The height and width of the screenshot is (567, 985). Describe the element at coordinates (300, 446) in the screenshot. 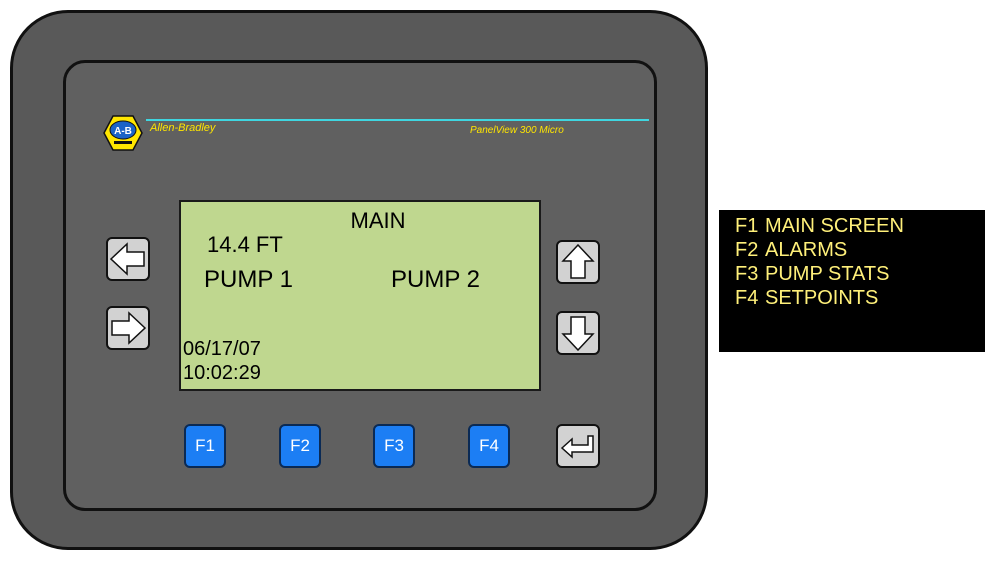

I see `f2-button: F2` at that location.